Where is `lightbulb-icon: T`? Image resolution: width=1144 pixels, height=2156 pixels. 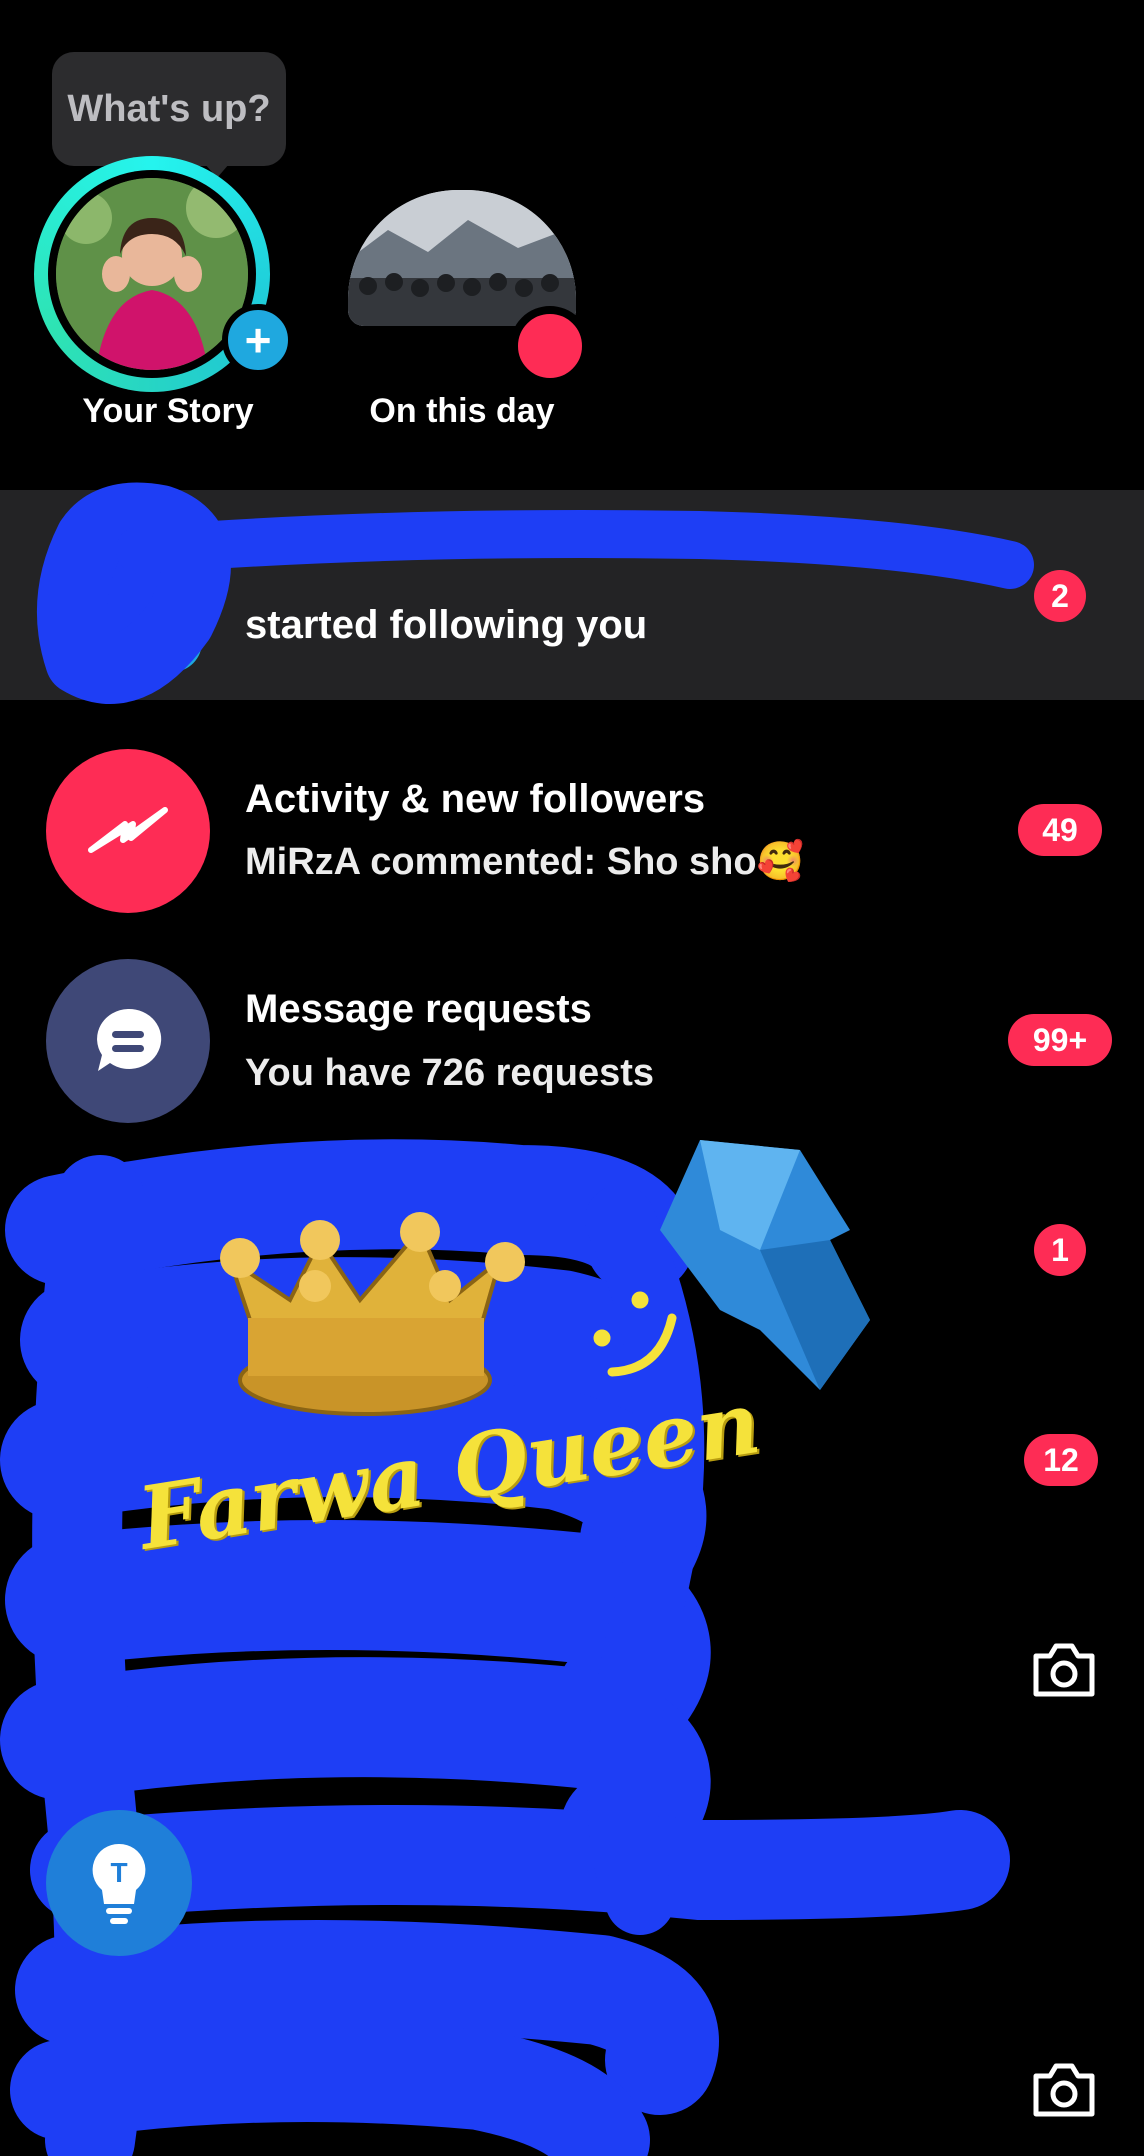 lightbulb-icon: T is located at coordinates (119, 1883).